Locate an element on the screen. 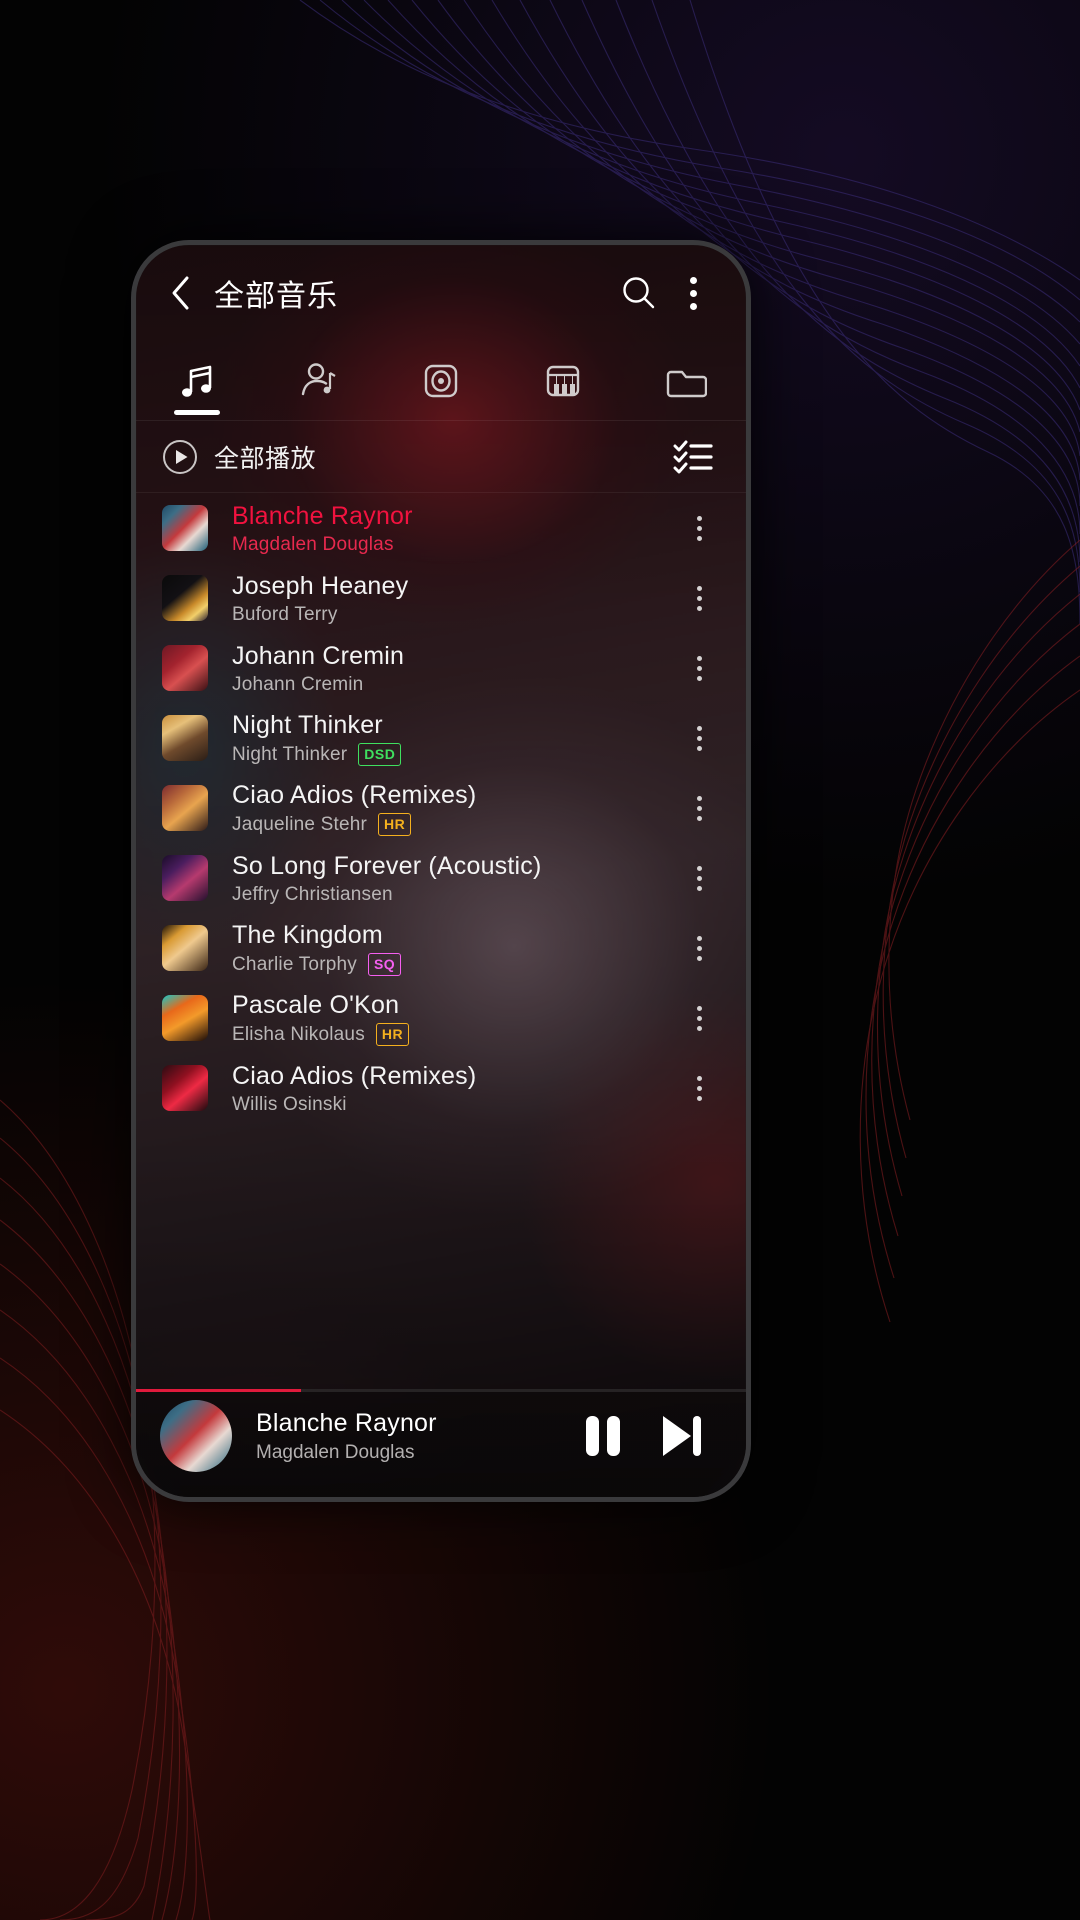  checklist-icon is located at coordinates (693, 456).